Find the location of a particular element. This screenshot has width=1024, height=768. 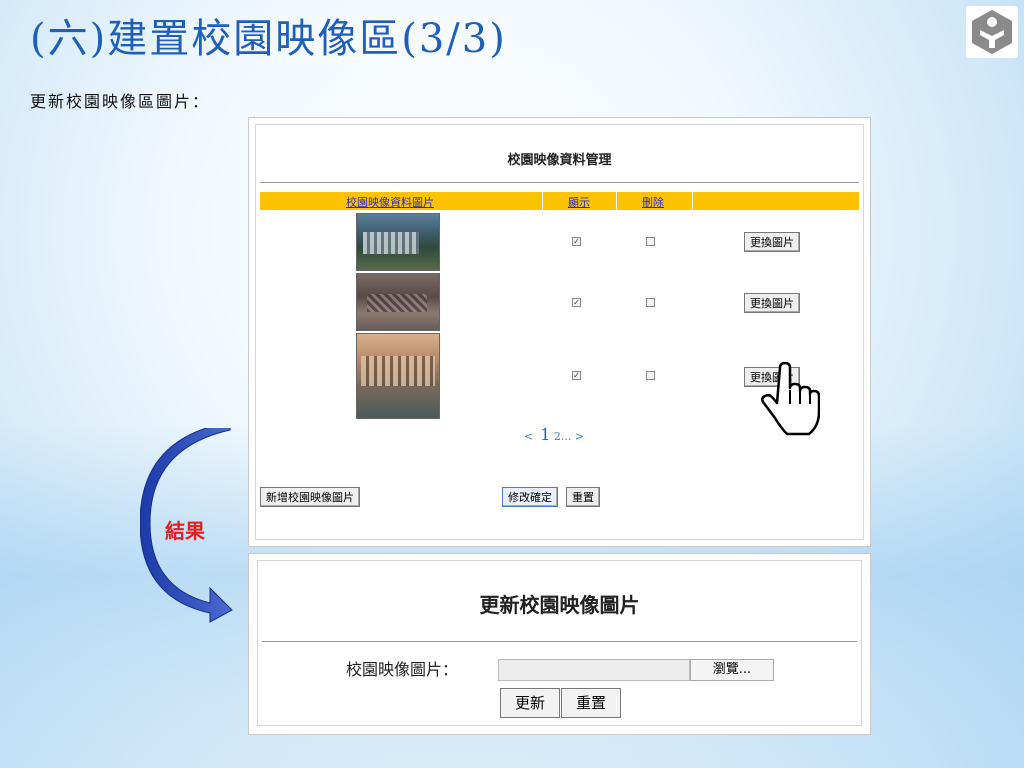

school-building-thumbnail is located at coordinates (398, 376).